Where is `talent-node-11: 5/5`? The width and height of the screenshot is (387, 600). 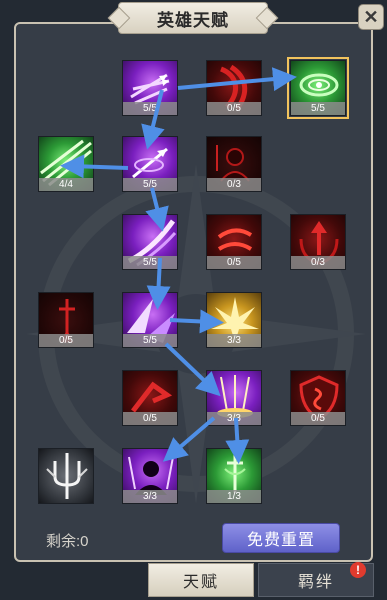 talent-node-11: 5/5 is located at coordinates (150, 320).